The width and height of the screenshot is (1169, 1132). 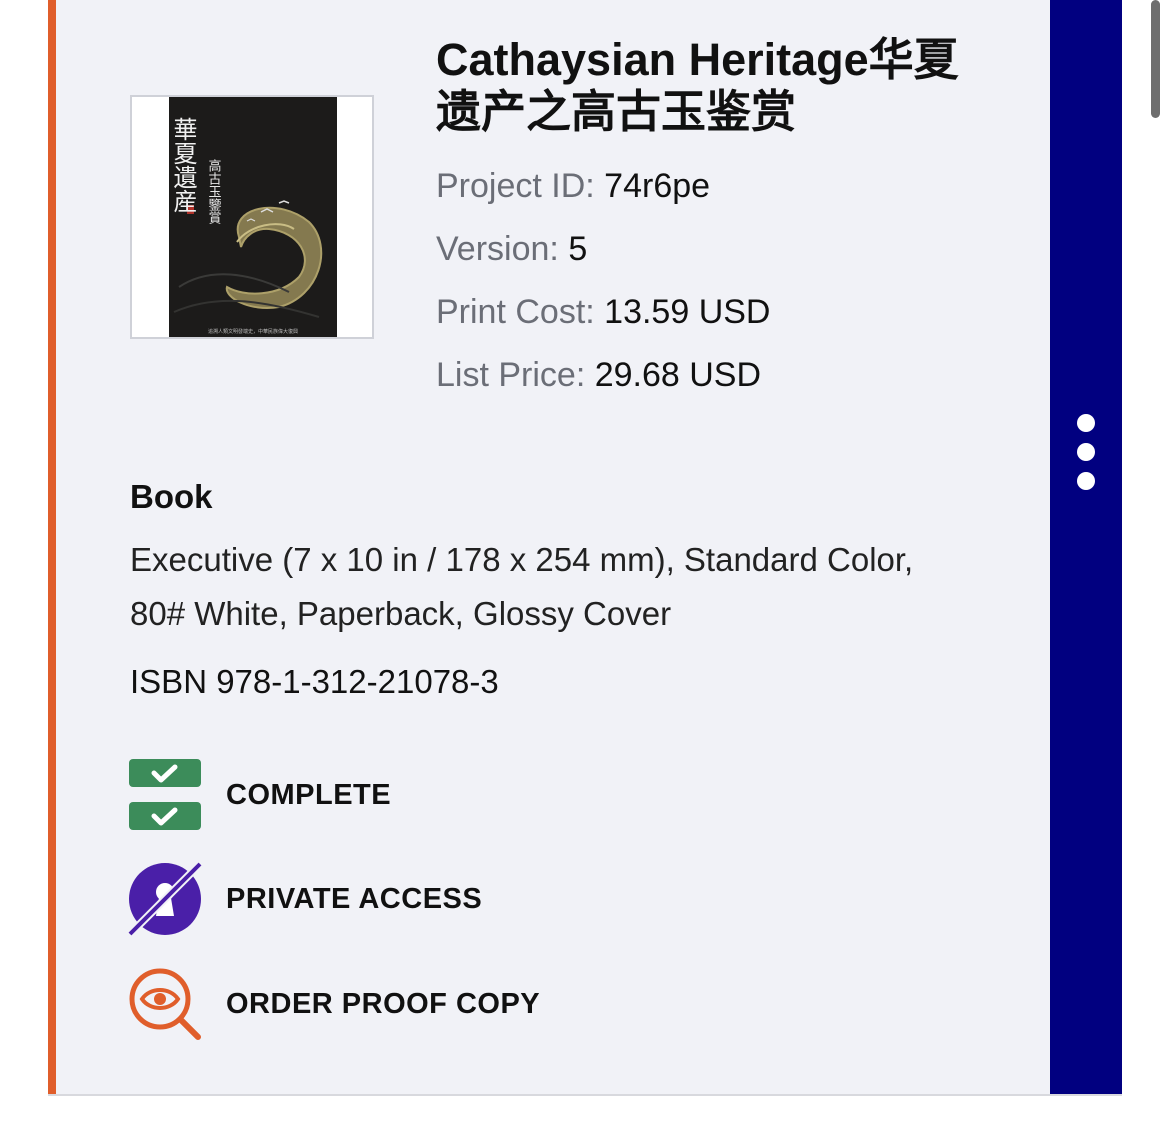 I want to click on book-heading: Book, so click(x=171, y=496).